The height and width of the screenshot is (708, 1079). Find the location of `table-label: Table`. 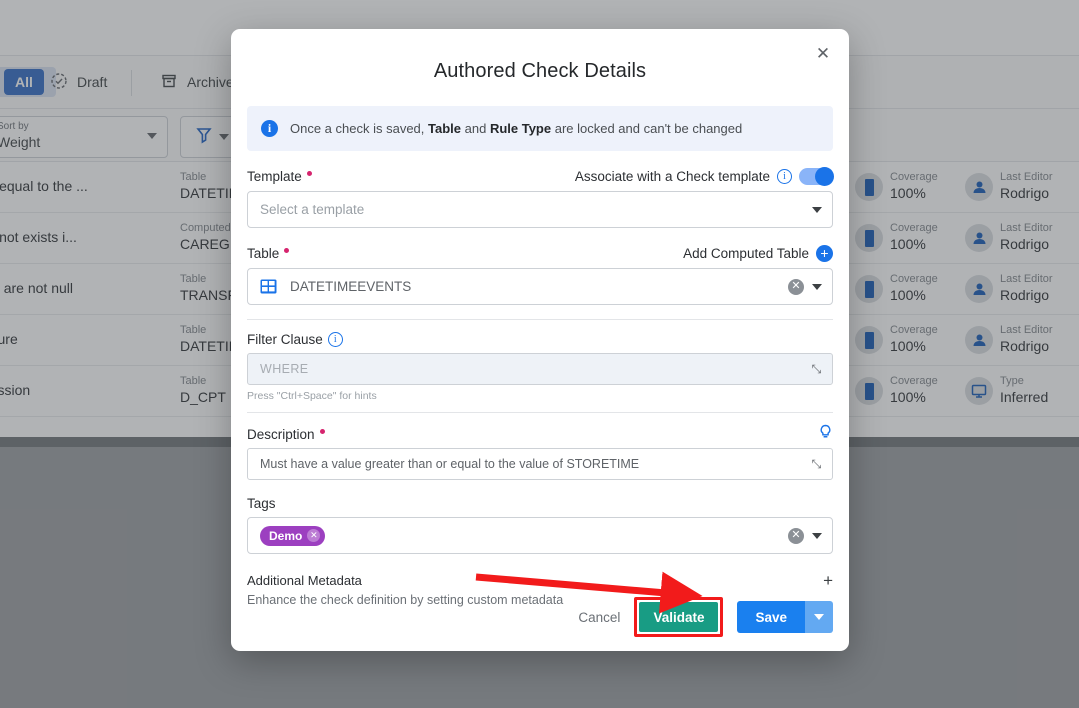

table-label: Table is located at coordinates (268, 253).